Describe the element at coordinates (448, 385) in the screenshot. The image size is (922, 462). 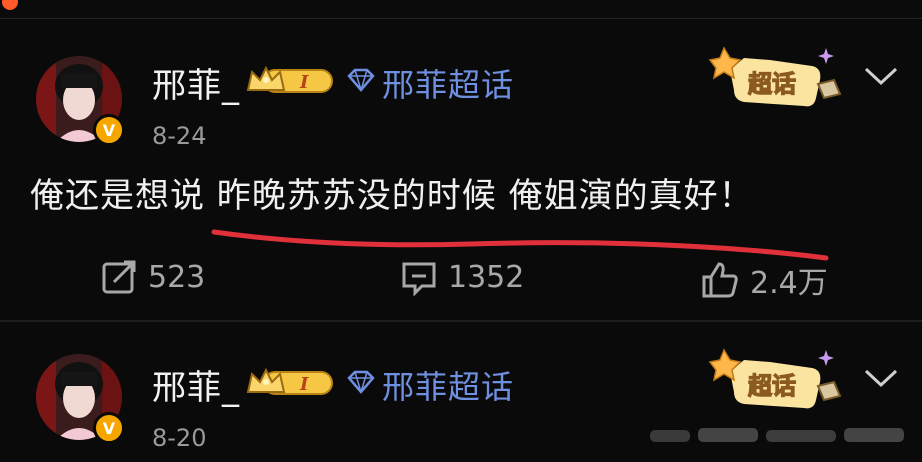
I see `super-topic-link: 邢菲超话` at that location.